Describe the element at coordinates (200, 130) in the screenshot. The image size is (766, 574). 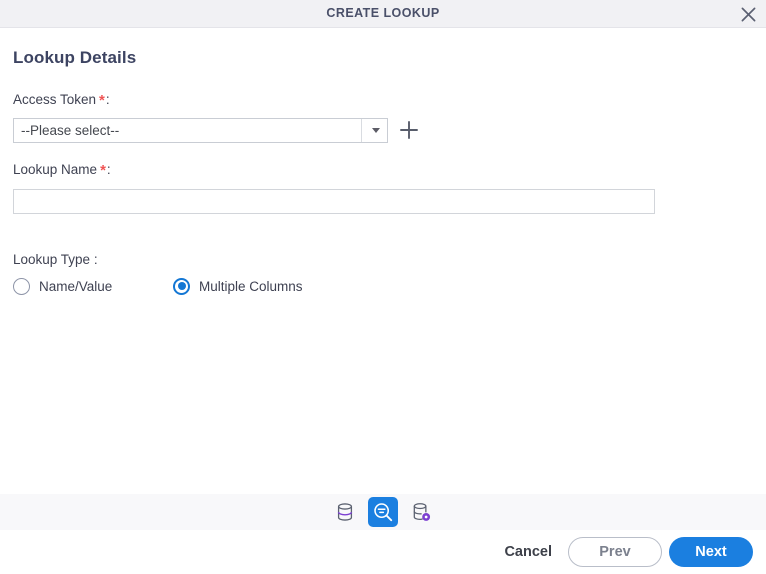
I see `access-token-dropdown: --Please select--` at that location.